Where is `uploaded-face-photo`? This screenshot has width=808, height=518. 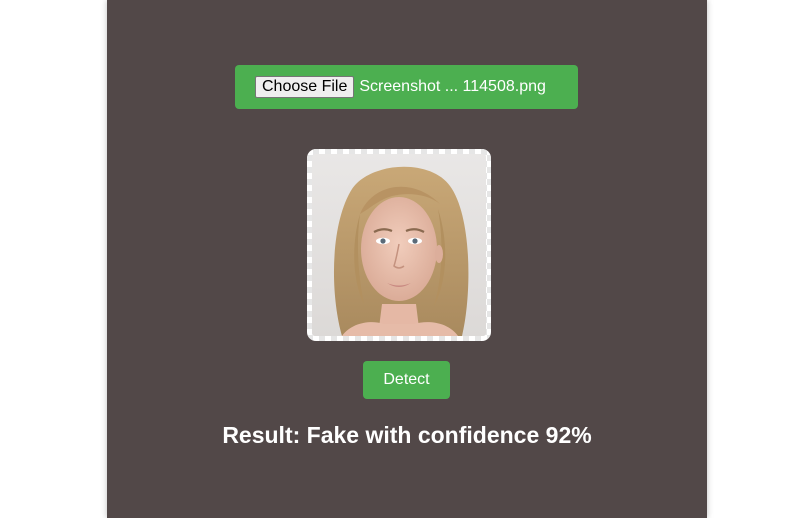
uploaded-face-photo is located at coordinates (399, 245).